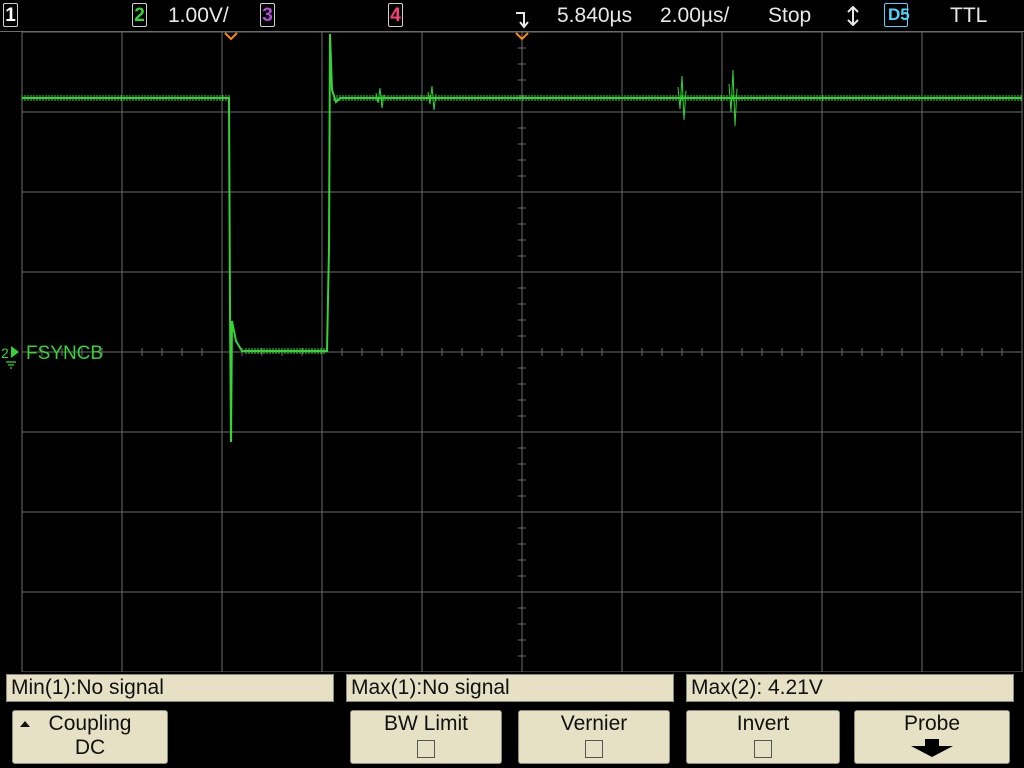  I want to click on coupling-selector-icon, so click(25, 724).